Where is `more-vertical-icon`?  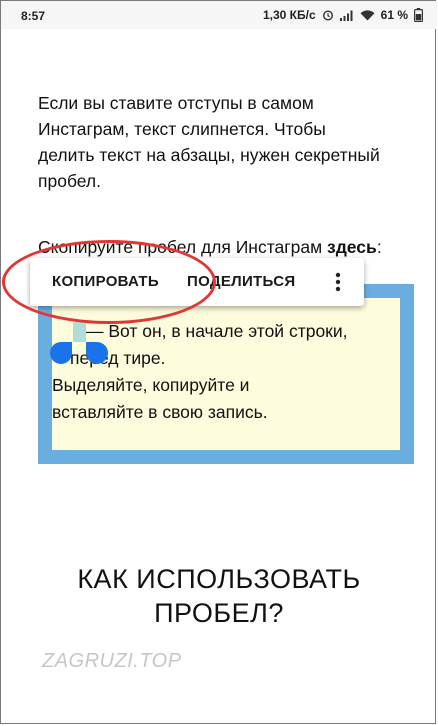
more-vertical-icon is located at coordinates (338, 282).